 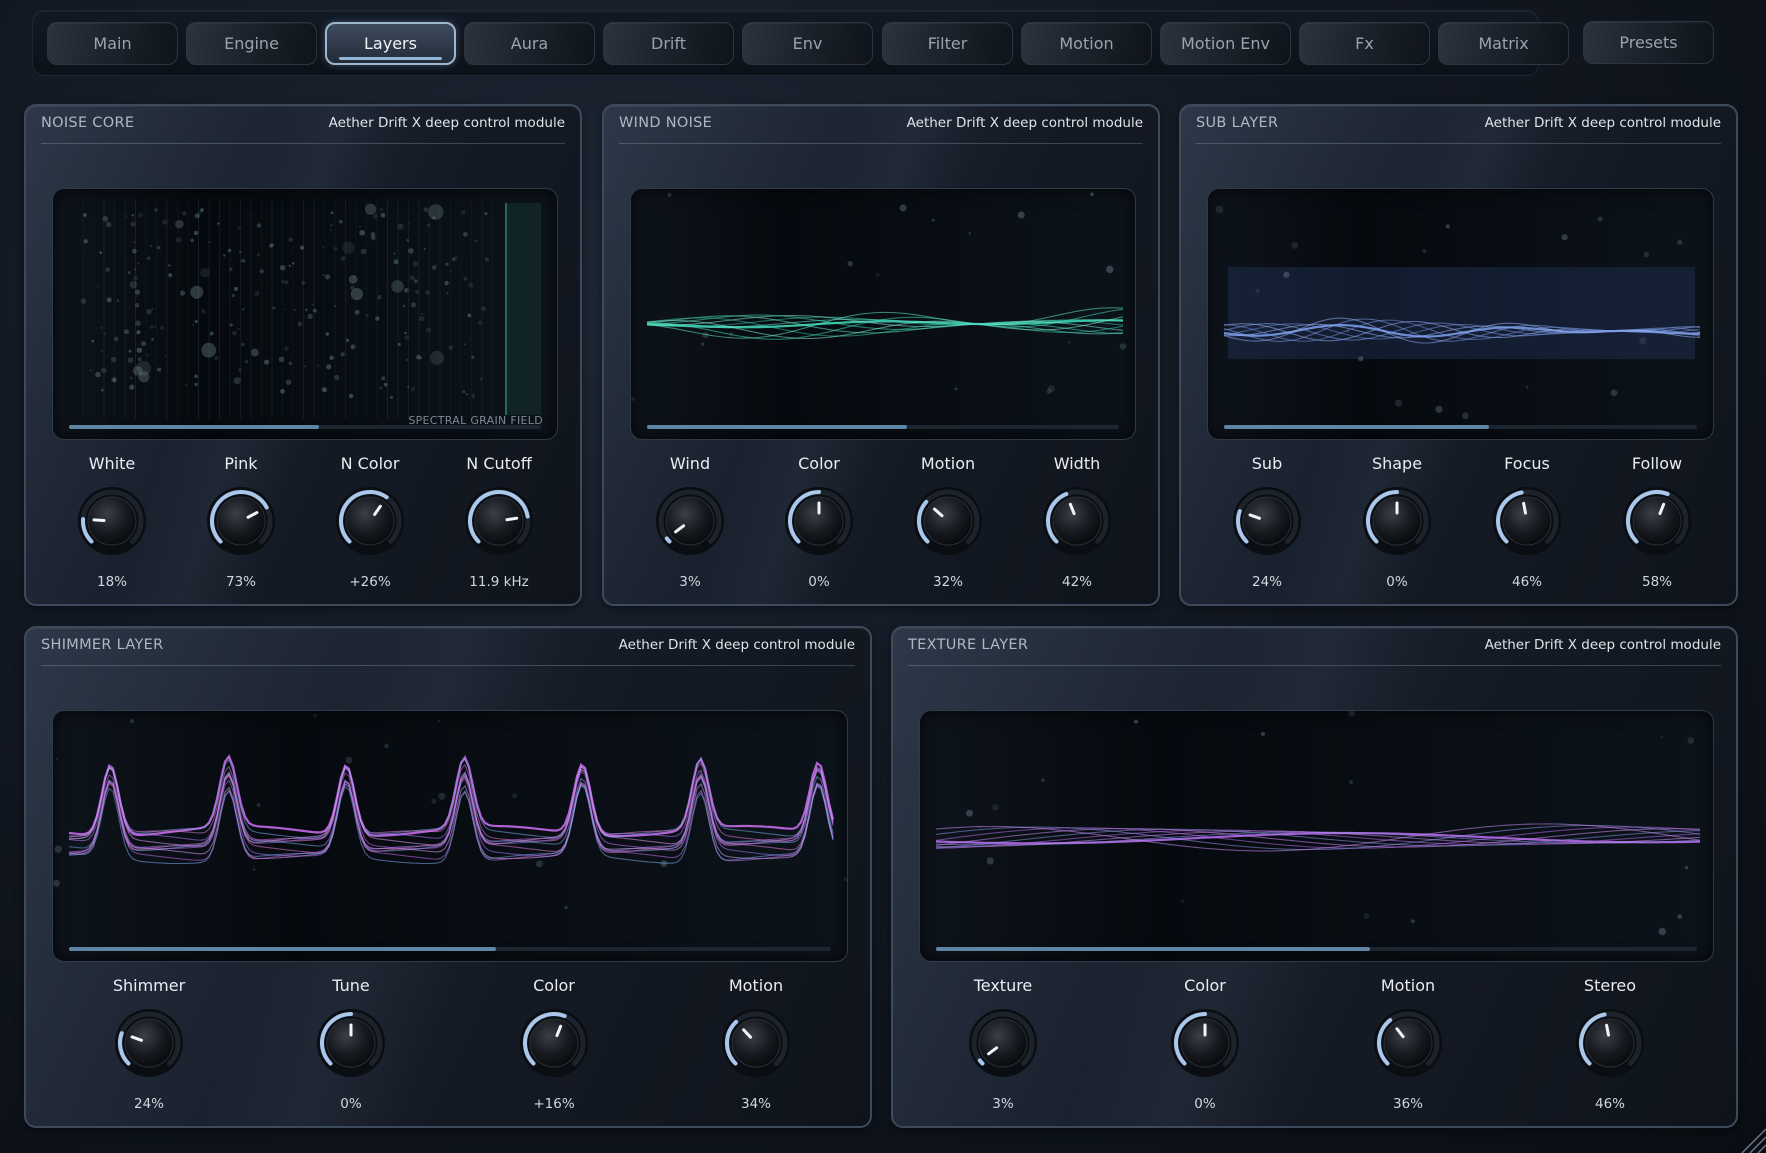 I want to click on panel-title: SHIMMER LAYER, so click(x=102, y=645).